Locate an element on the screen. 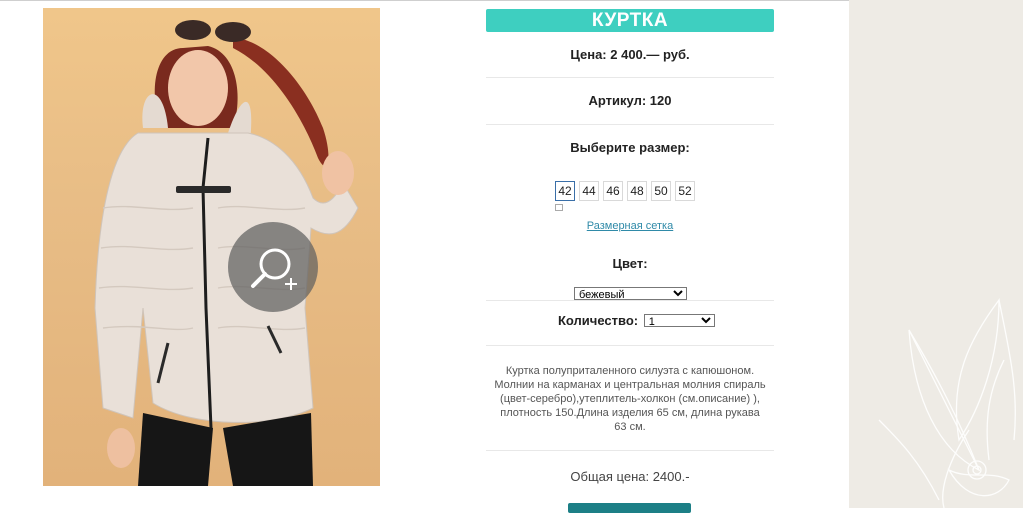  quantity-select: 1 is located at coordinates (679, 320).